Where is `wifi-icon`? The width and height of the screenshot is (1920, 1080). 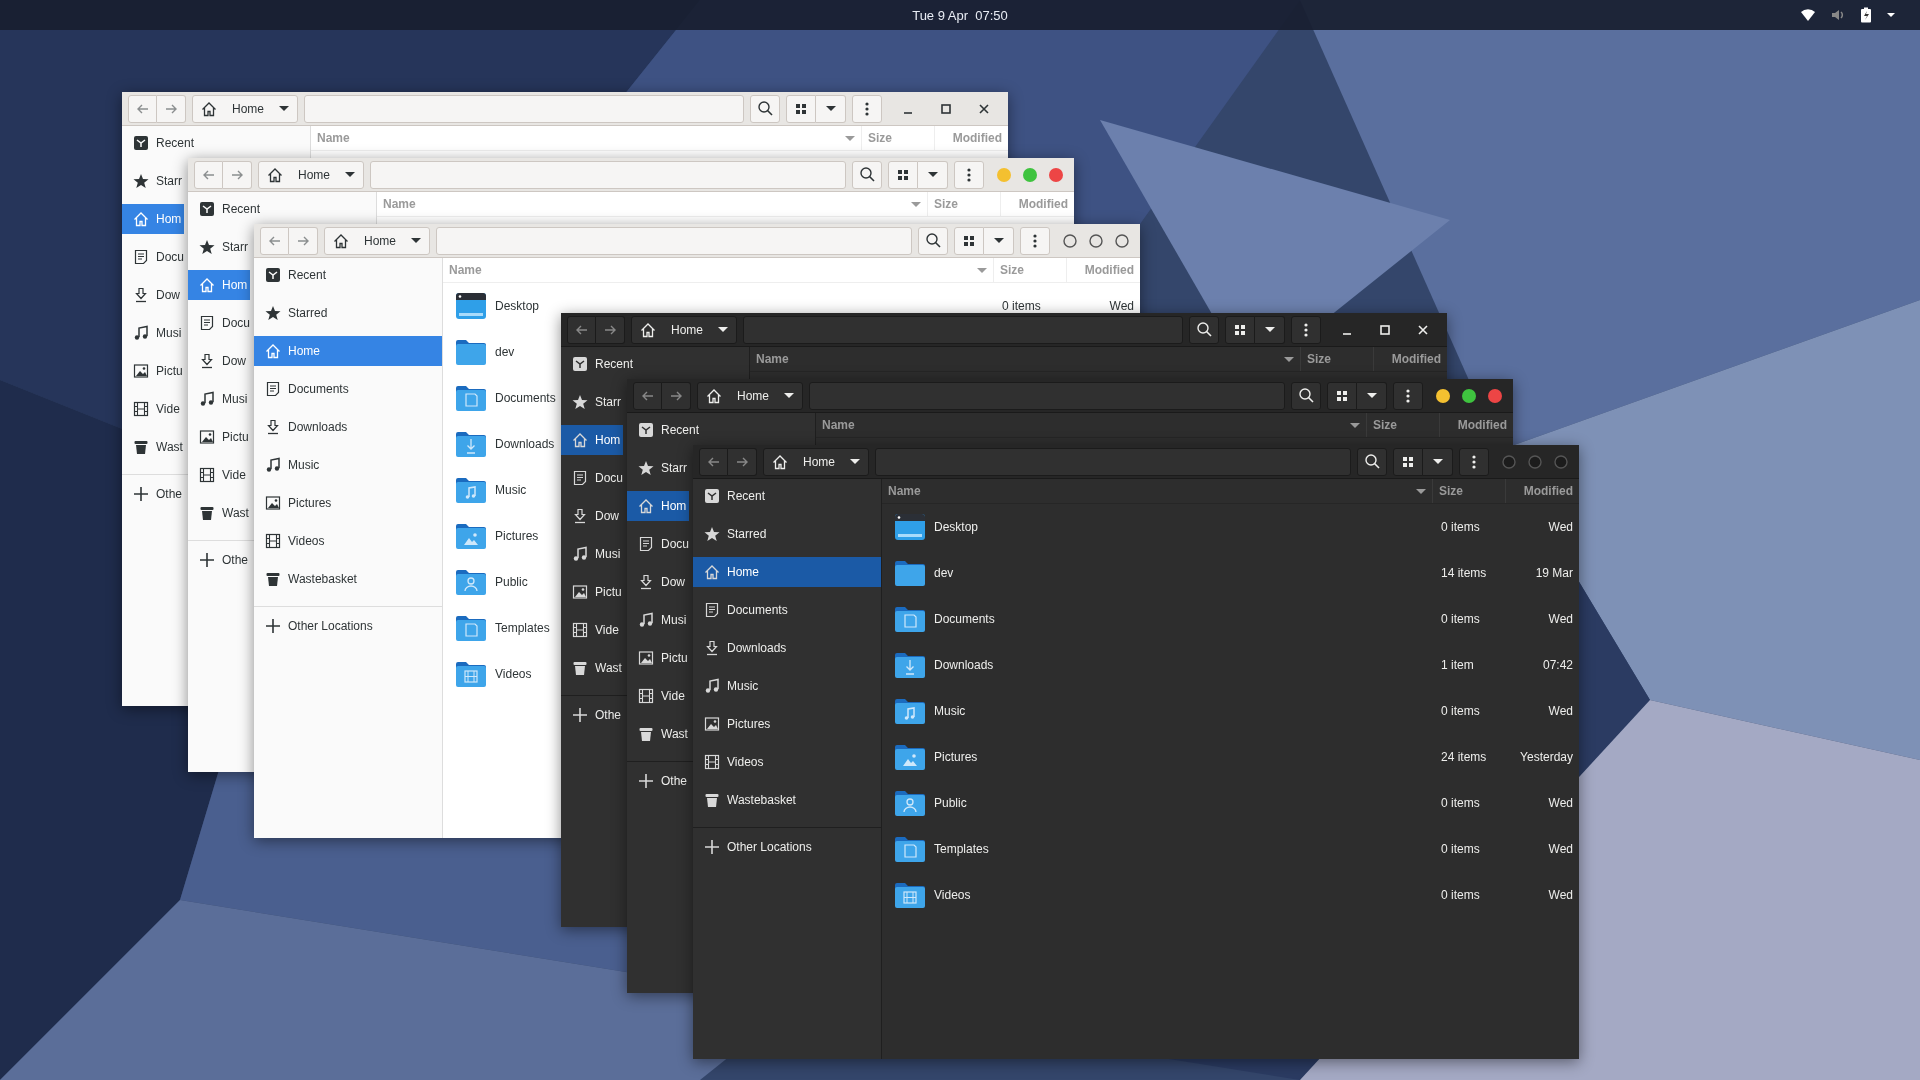
wifi-icon is located at coordinates (1808, 15).